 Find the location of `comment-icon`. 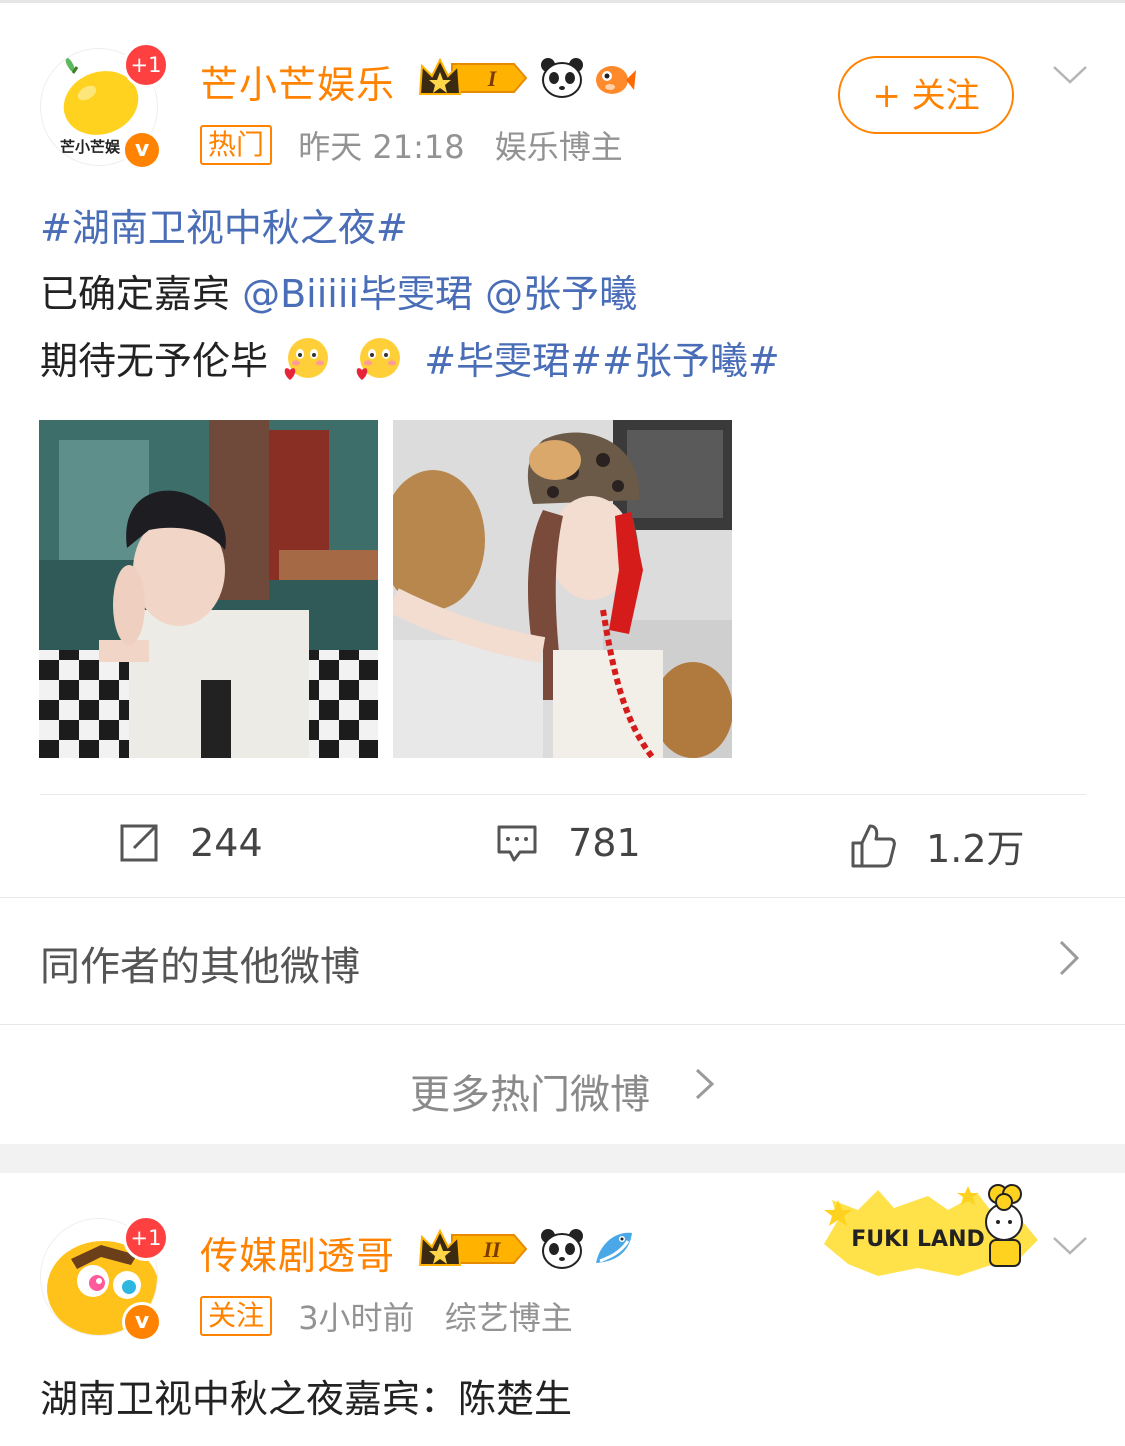

comment-icon is located at coordinates (517, 843).